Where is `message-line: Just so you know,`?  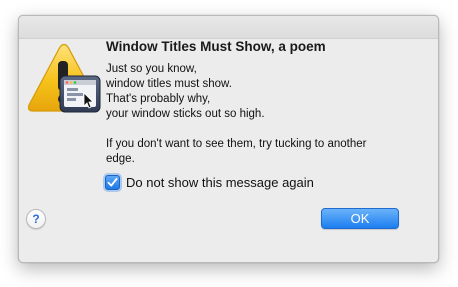
message-line: Just so you know, is located at coordinates (151, 69).